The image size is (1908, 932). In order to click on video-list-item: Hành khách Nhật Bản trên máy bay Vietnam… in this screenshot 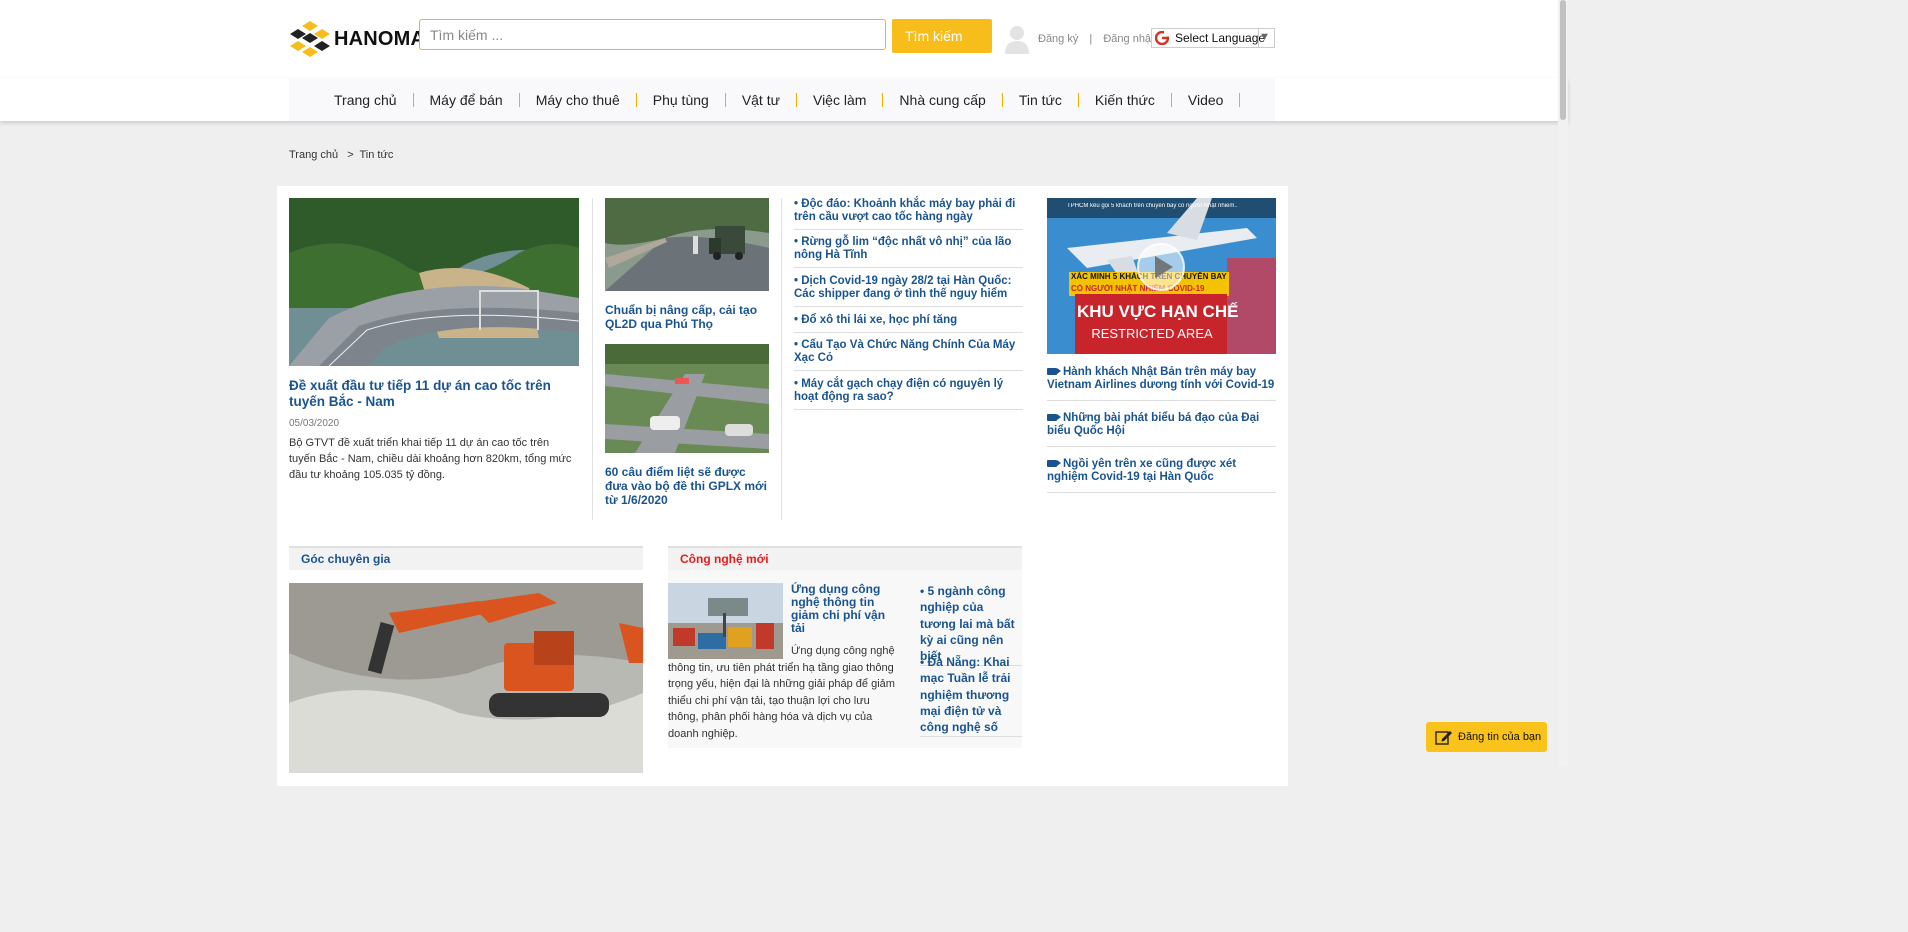, I will do `click(1161, 383)`.